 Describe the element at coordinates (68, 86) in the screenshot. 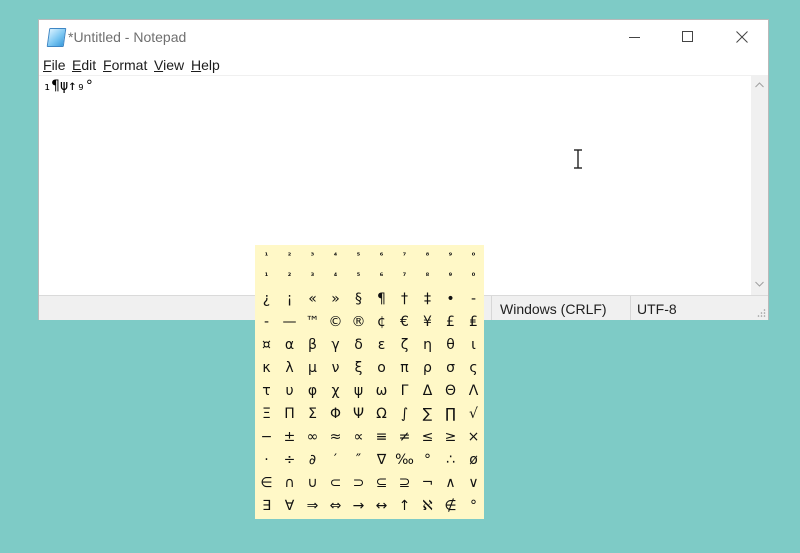

I see `editor-content: ₁¶ψ↑₉°` at that location.